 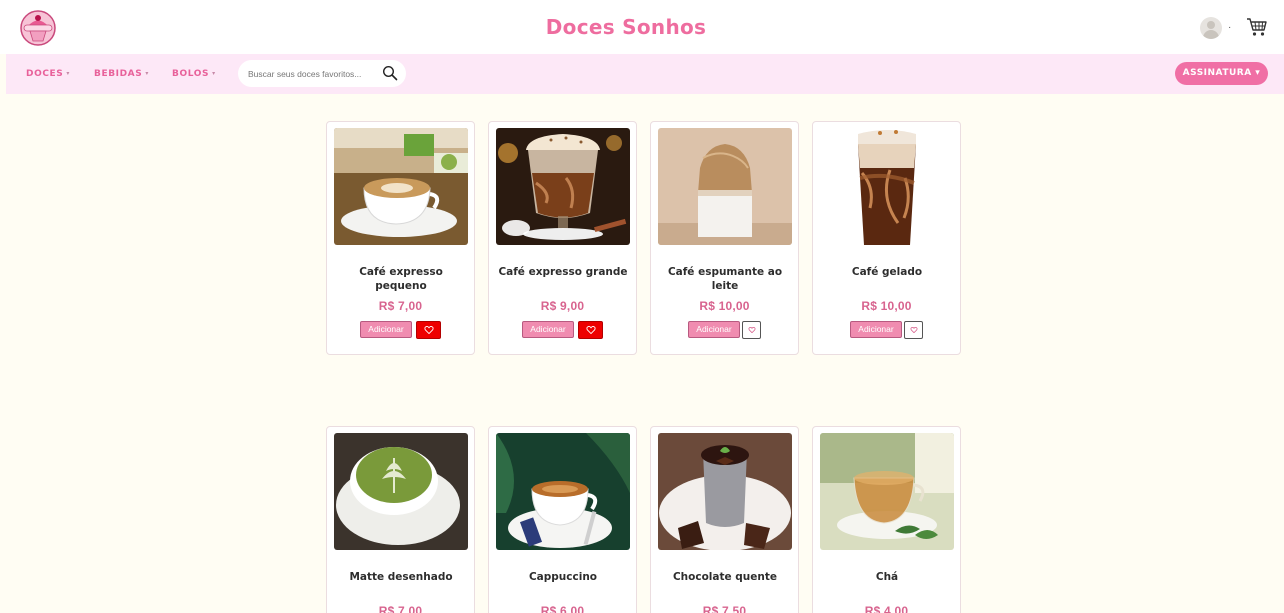 I want to click on product-card: Café gelado R$ 10,00 Adicionar, so click(x=886, y=238).